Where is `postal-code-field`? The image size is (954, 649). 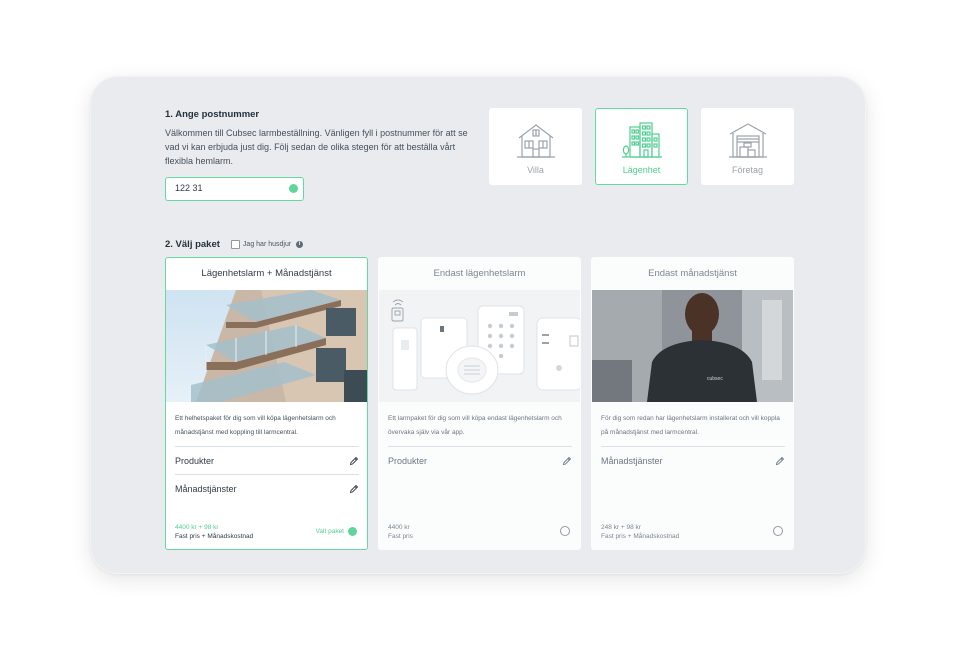 postal-code-field is located at coordinates (234, 189).